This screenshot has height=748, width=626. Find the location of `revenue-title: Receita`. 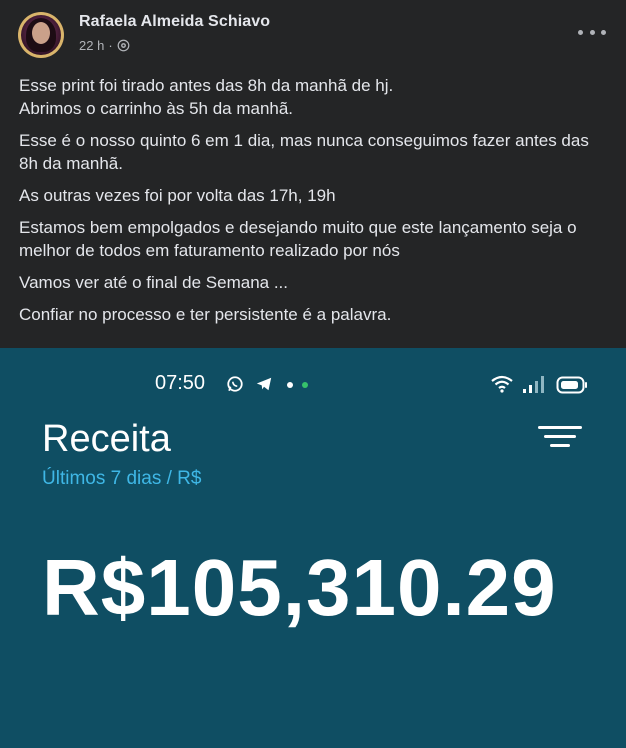

revenue-title: Receita is located at coordinates (106, 439).